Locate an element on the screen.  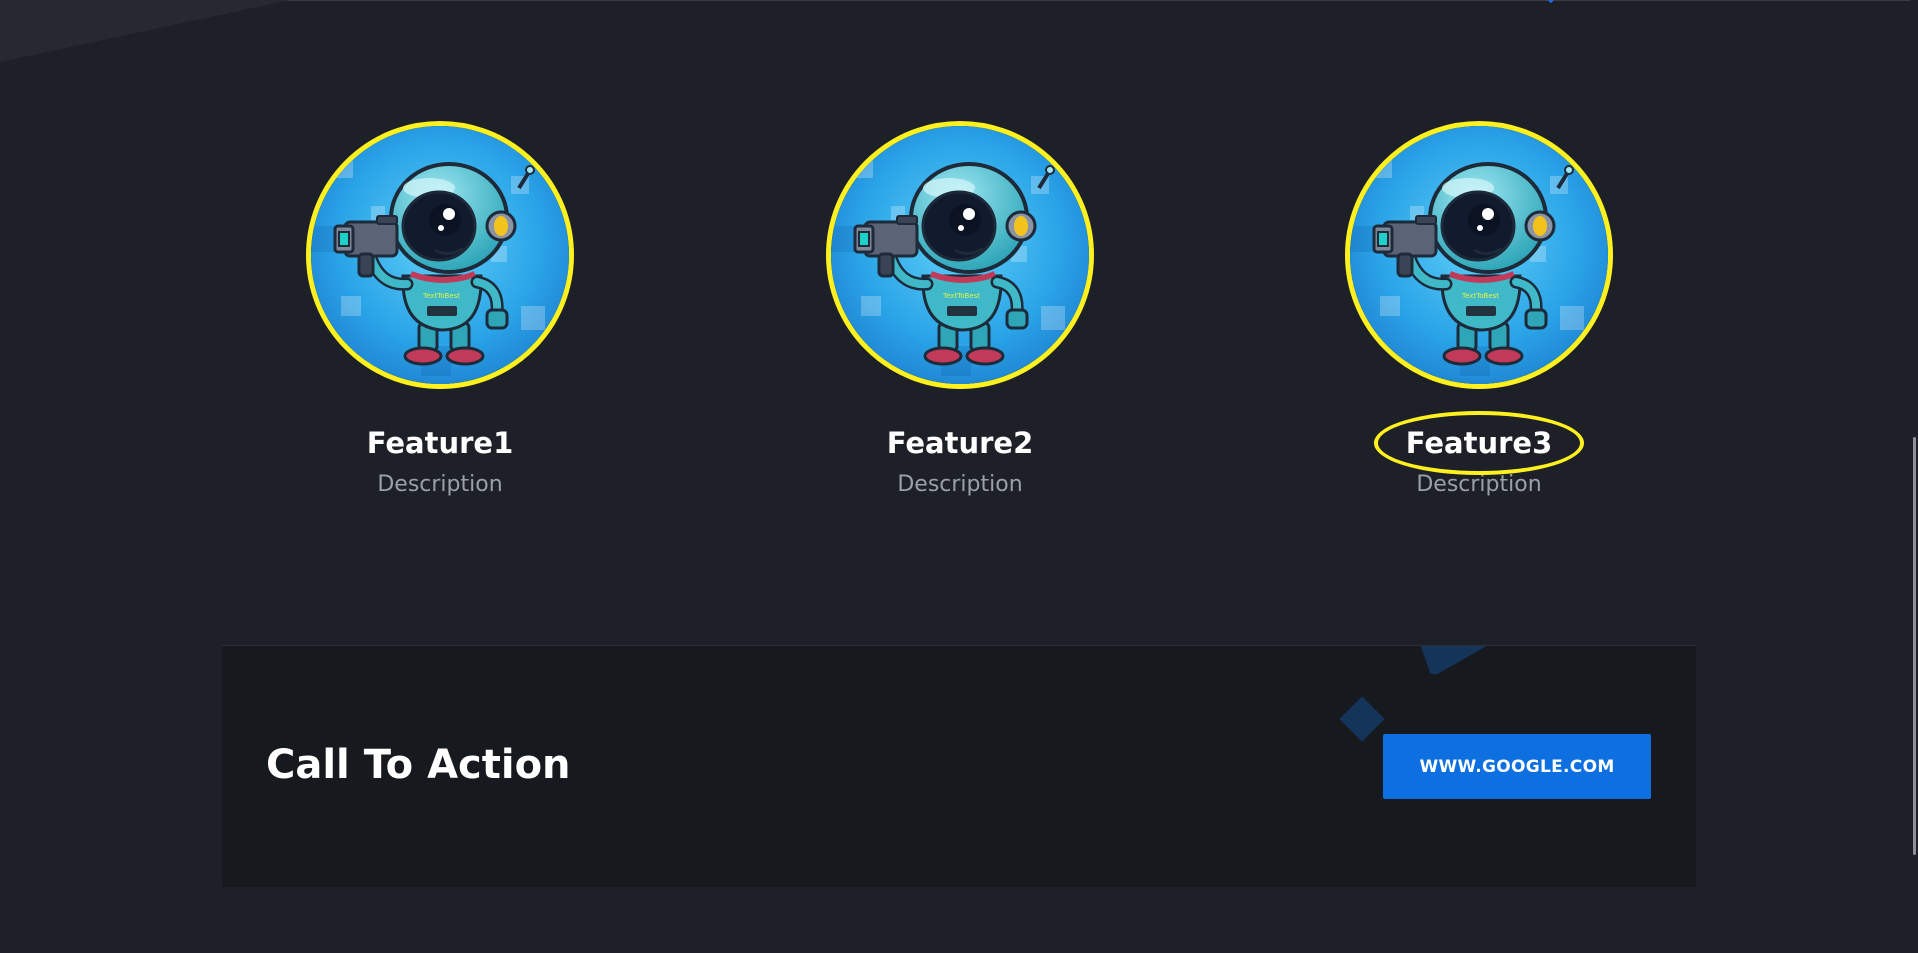
feature-description-1: Description is located at coordinates (440, 484).